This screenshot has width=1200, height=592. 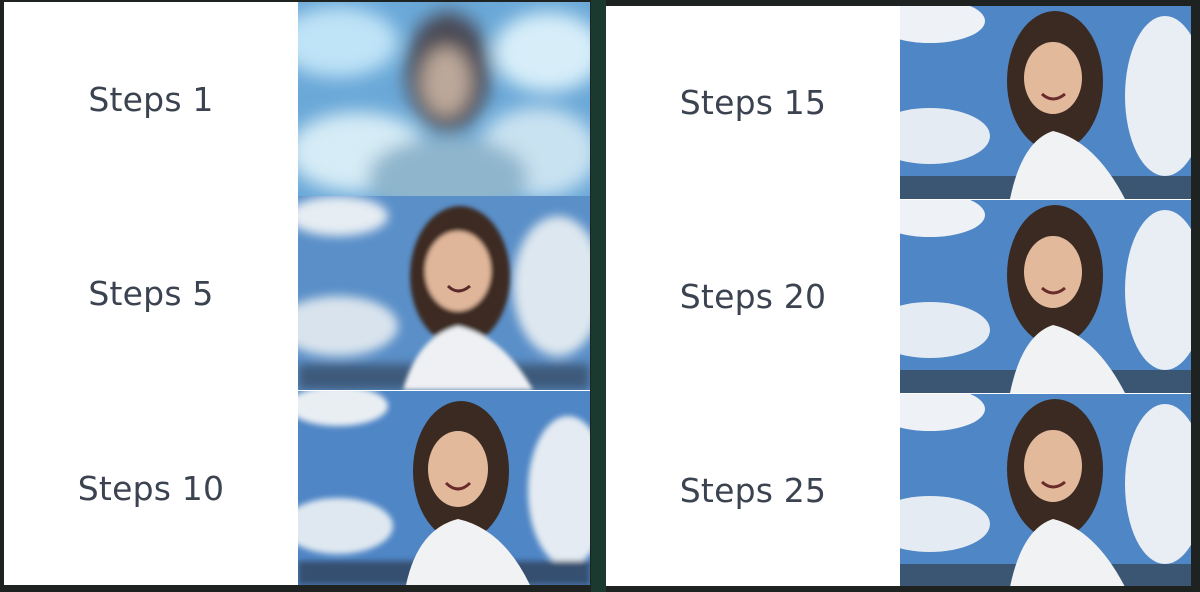 I want to click on steps-label: Steps 15, so click(x=753, y=102).